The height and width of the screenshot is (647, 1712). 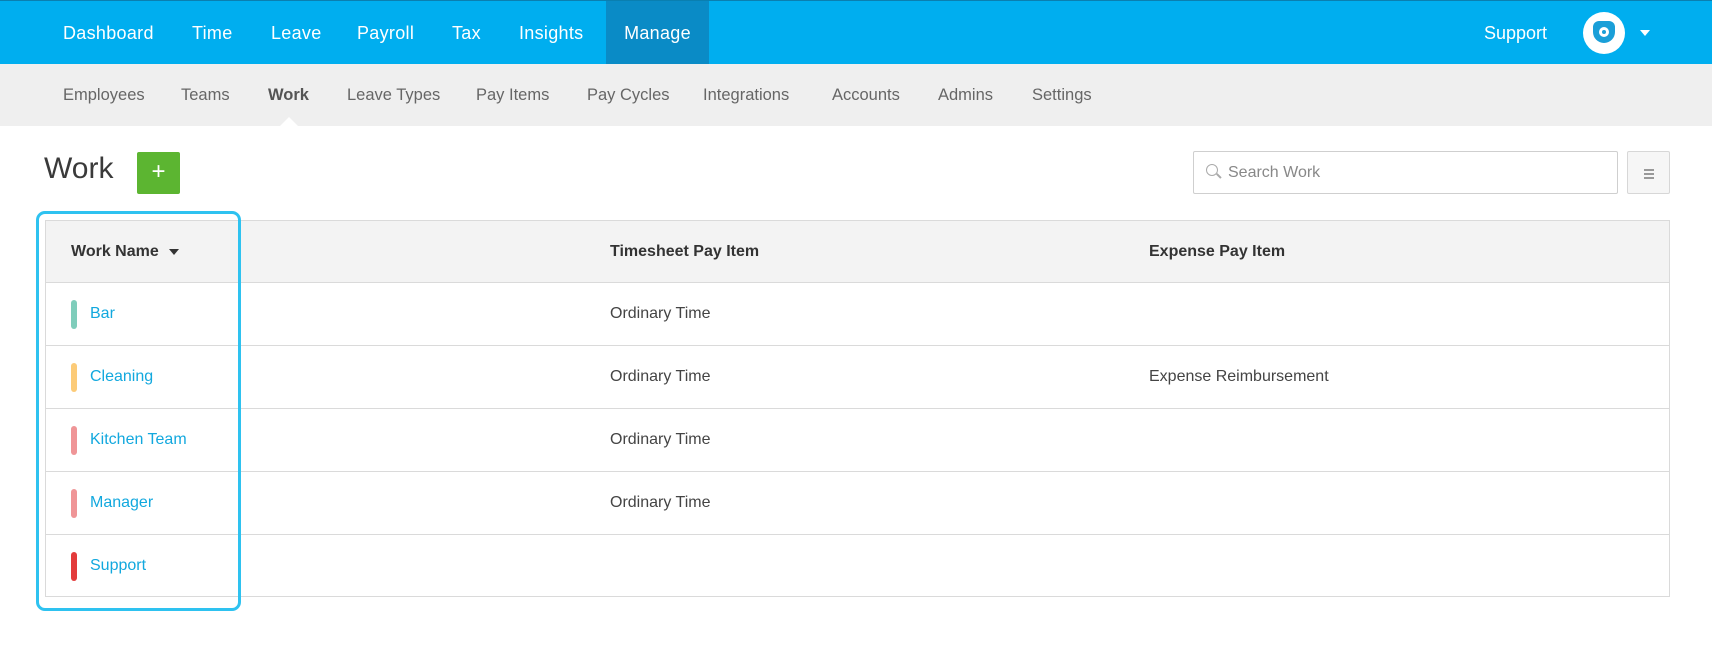 I want to click on subnav-pay-items: Pay Items, so click(x=512, y=95).